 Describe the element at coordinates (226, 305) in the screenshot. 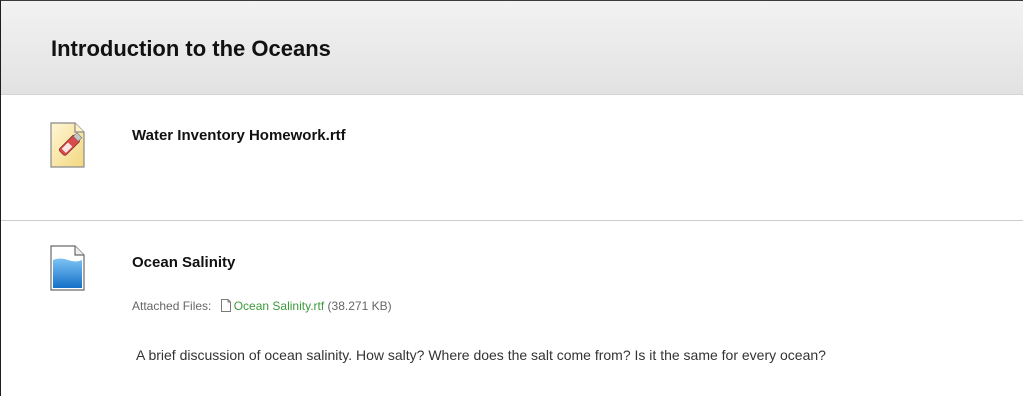

I see `file-icon` at that location.